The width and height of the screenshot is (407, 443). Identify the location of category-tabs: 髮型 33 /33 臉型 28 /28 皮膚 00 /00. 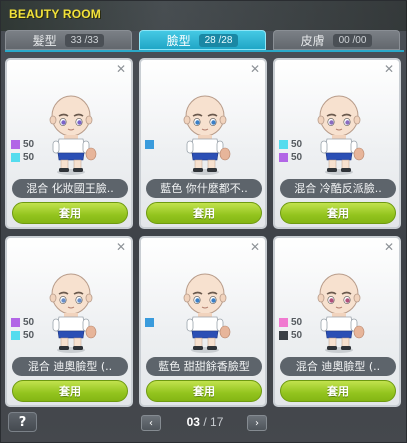
(204, 40).